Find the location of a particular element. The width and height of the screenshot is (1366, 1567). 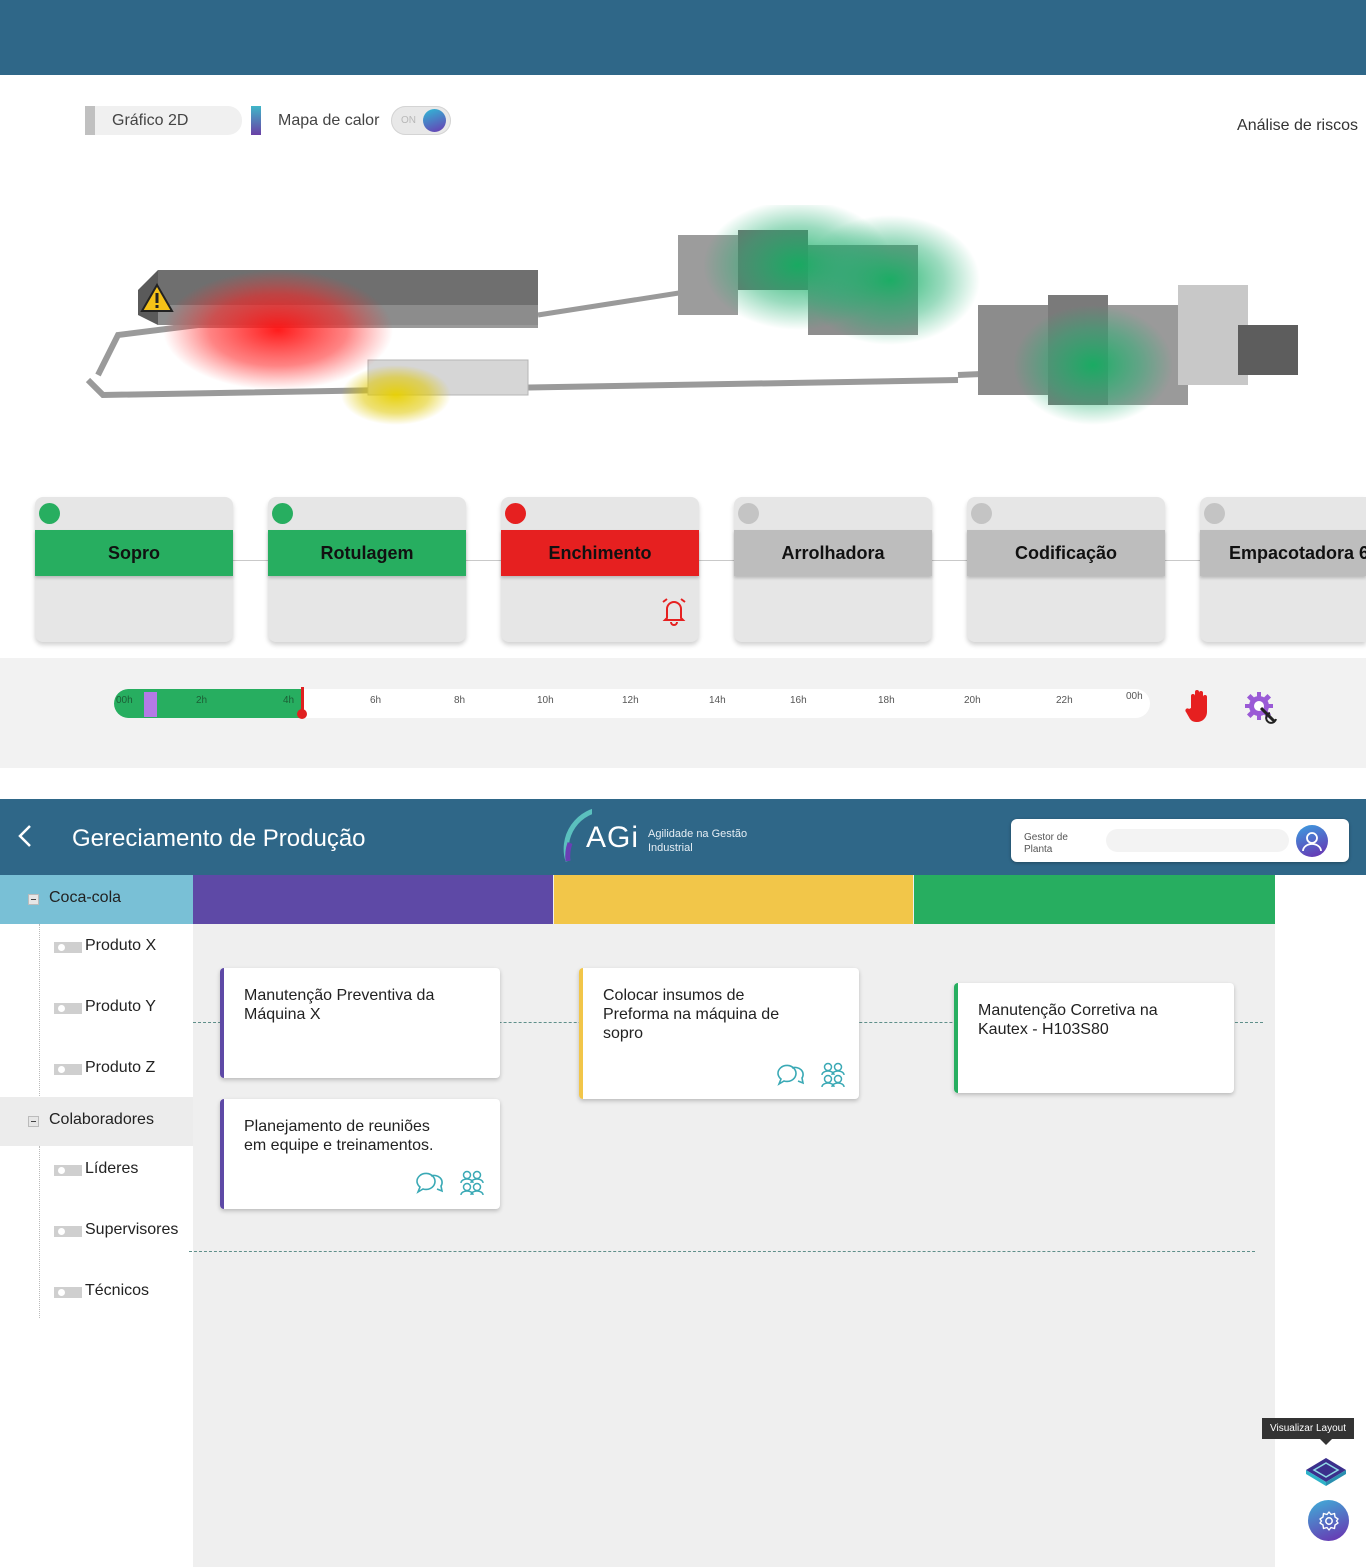

graph-2d-toggle: Gráfico 2D is located at coordinates (163, 120).